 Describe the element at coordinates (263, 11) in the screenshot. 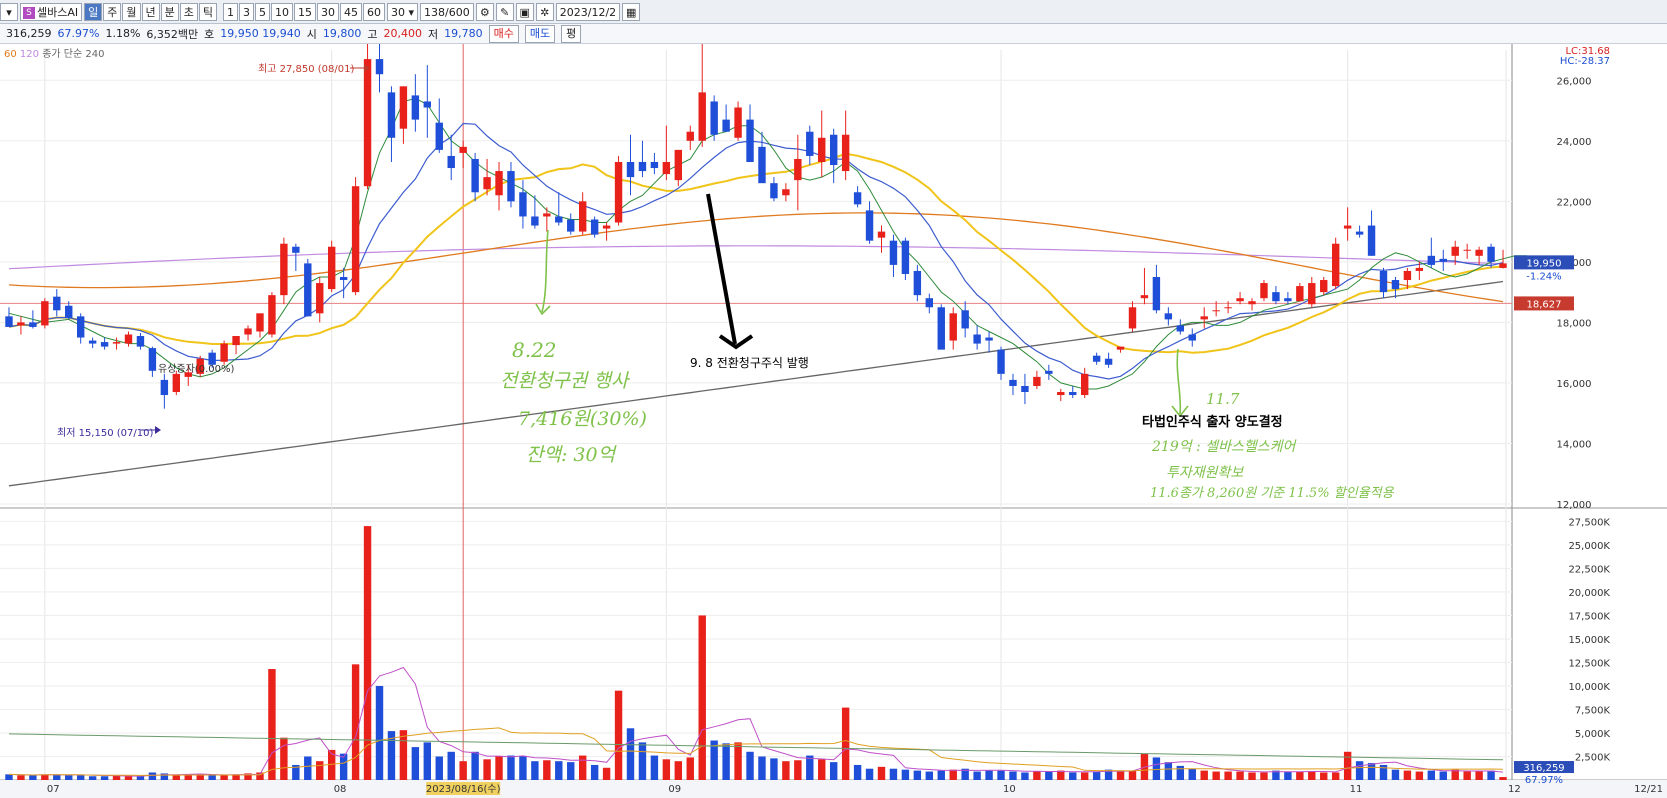

I see `interval-button: 5` at that location.